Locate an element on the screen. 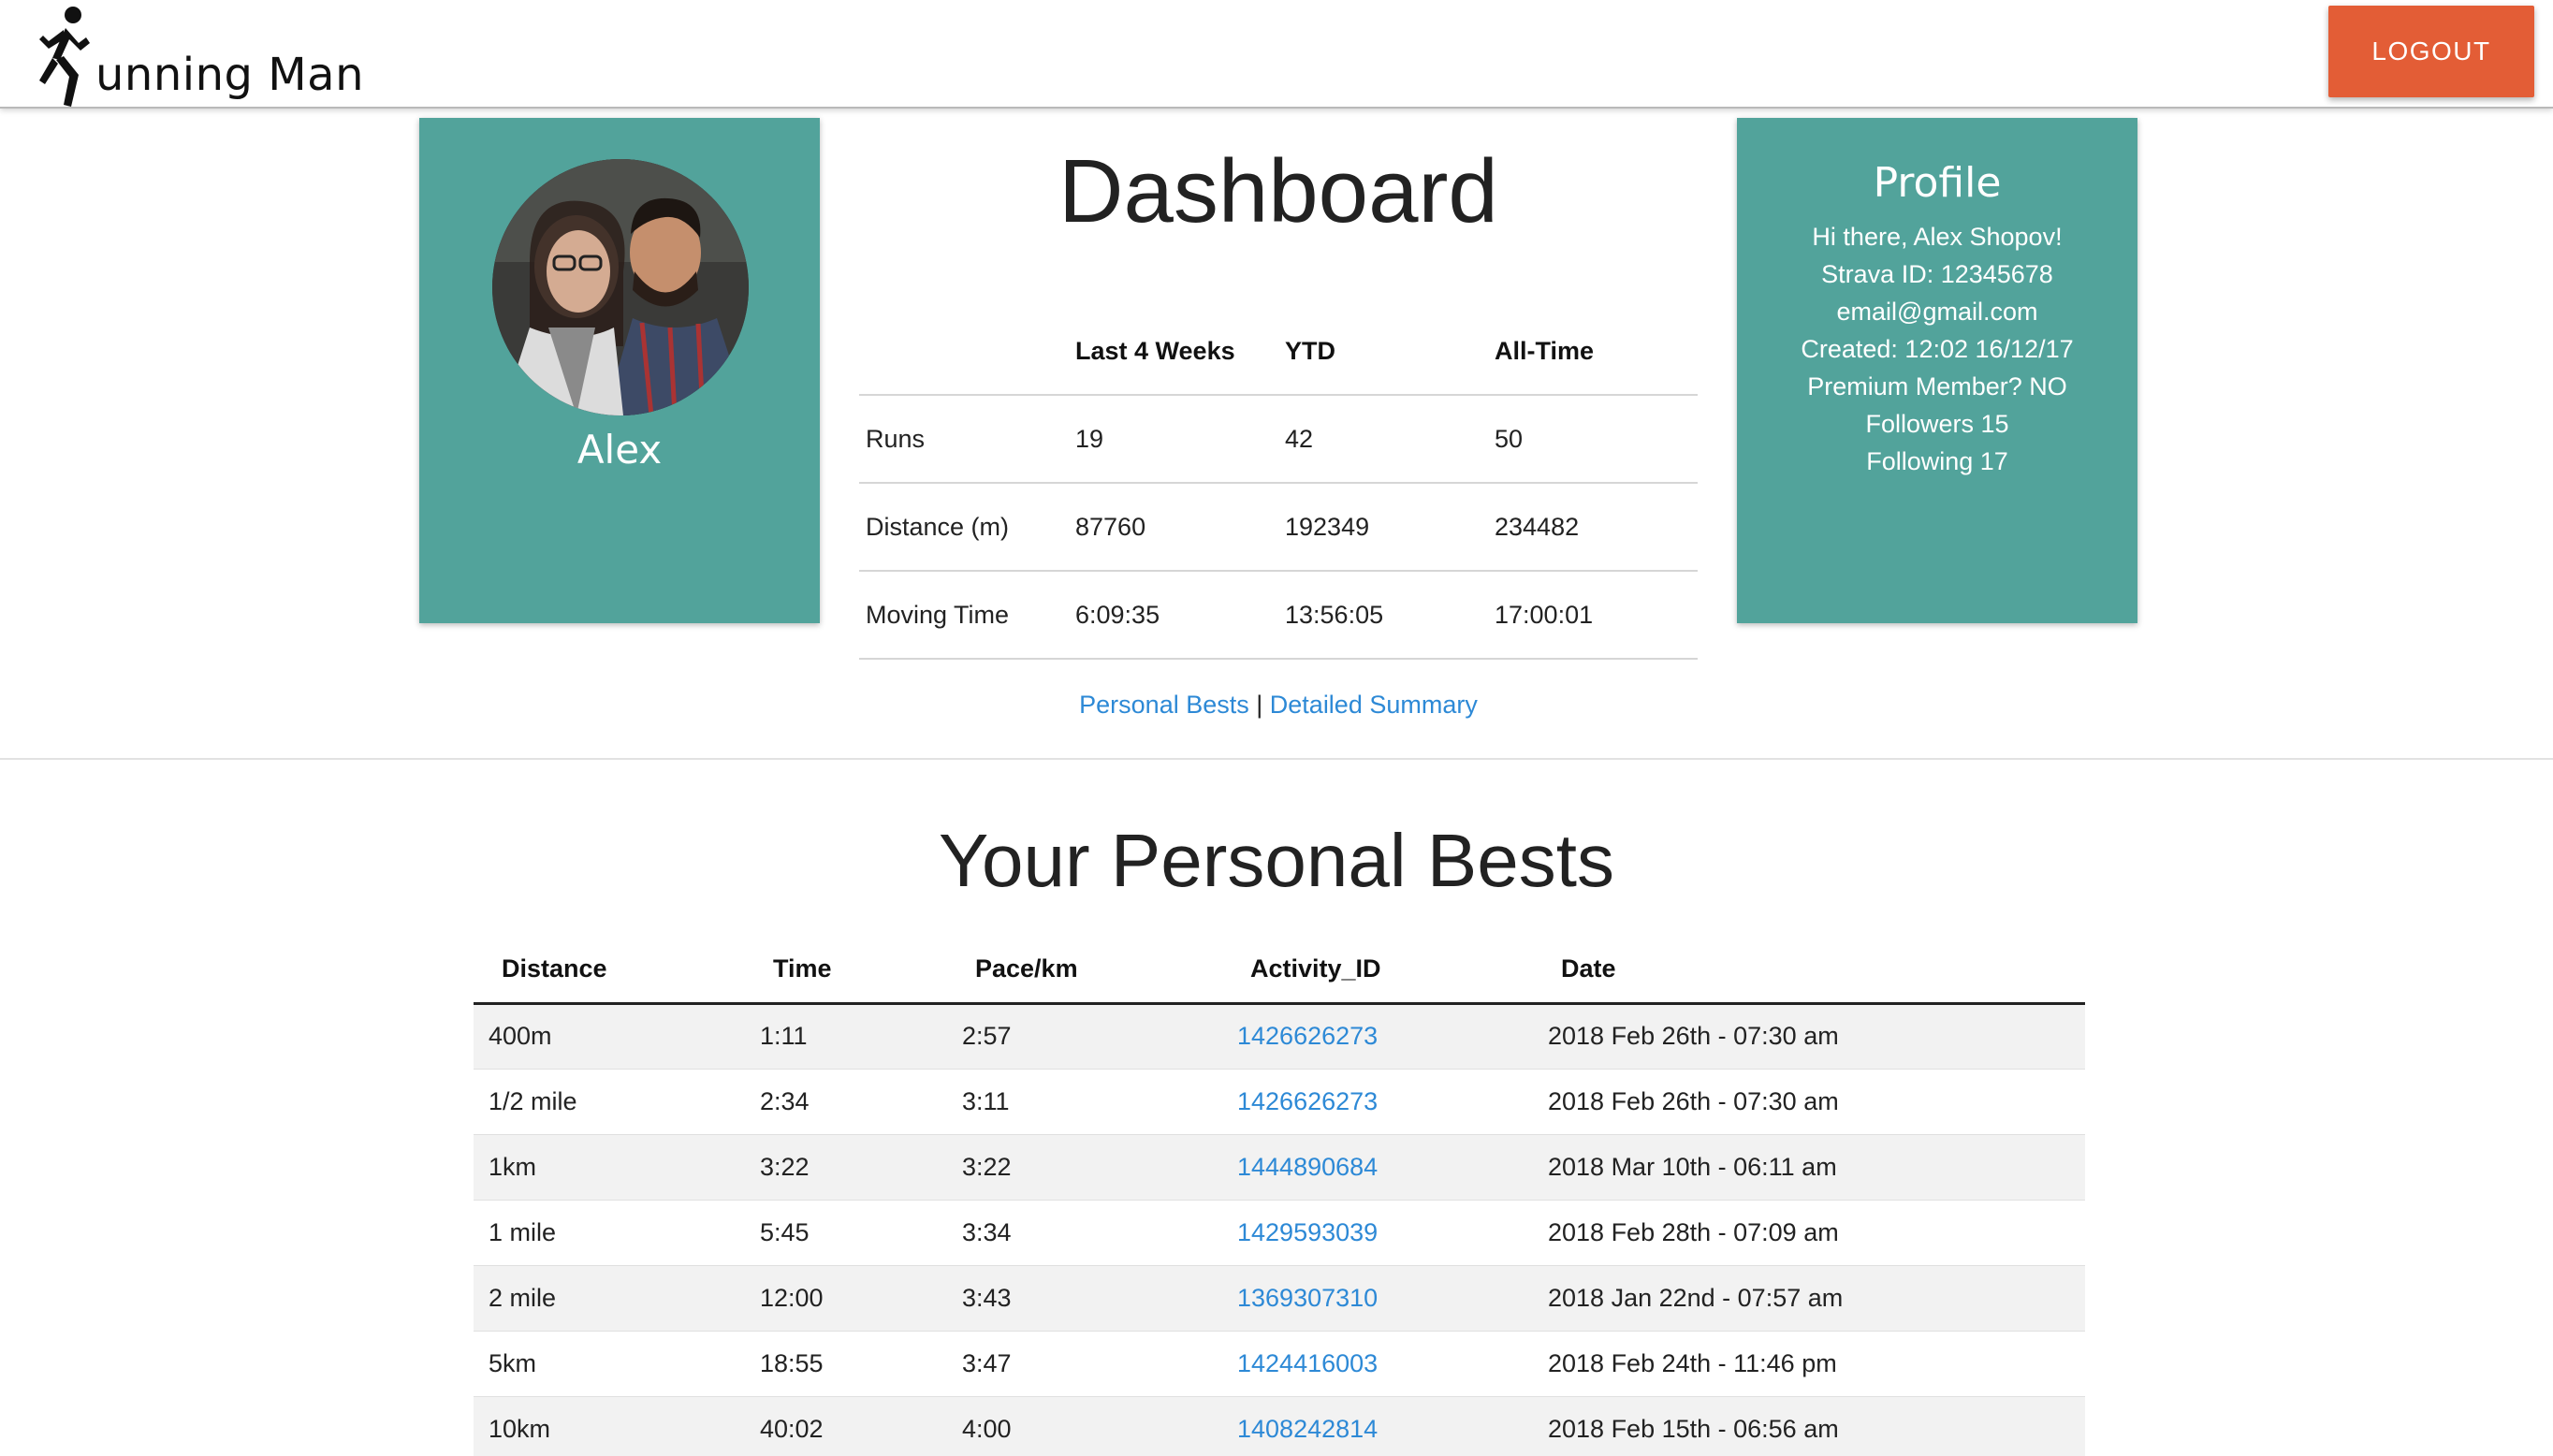 The image size is (2553, 1456). user-card: Alex is located at coordinates (619, 370).